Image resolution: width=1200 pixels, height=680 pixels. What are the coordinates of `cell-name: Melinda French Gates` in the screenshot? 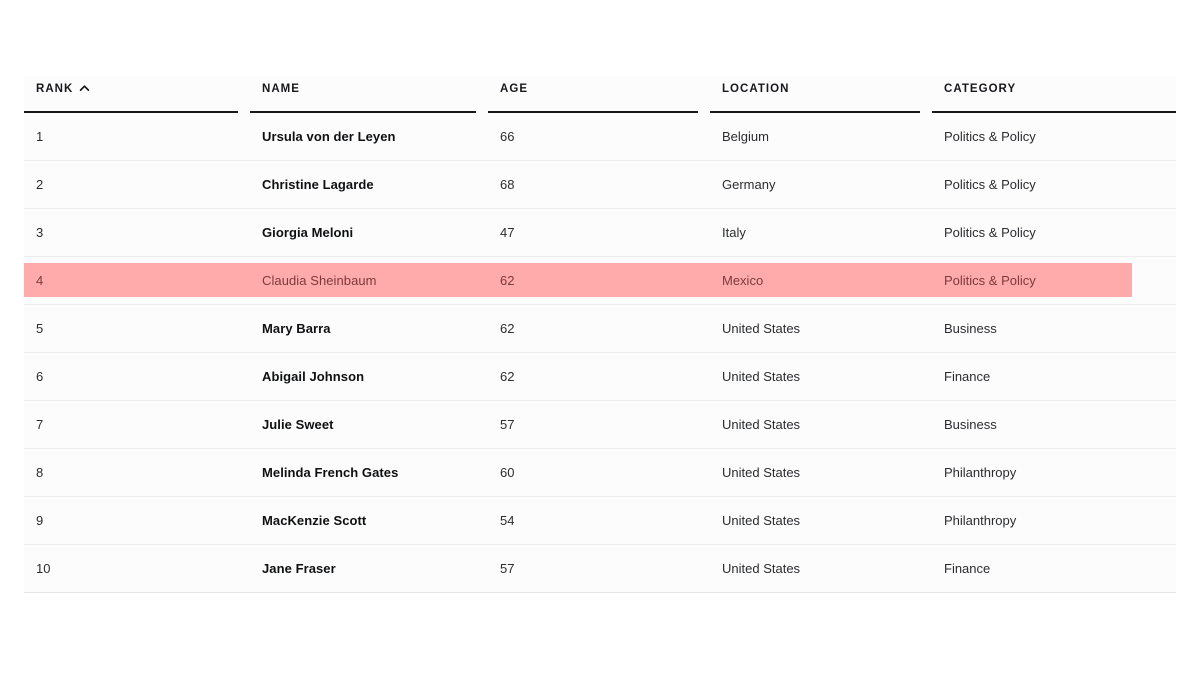 It's located at (369, 472).